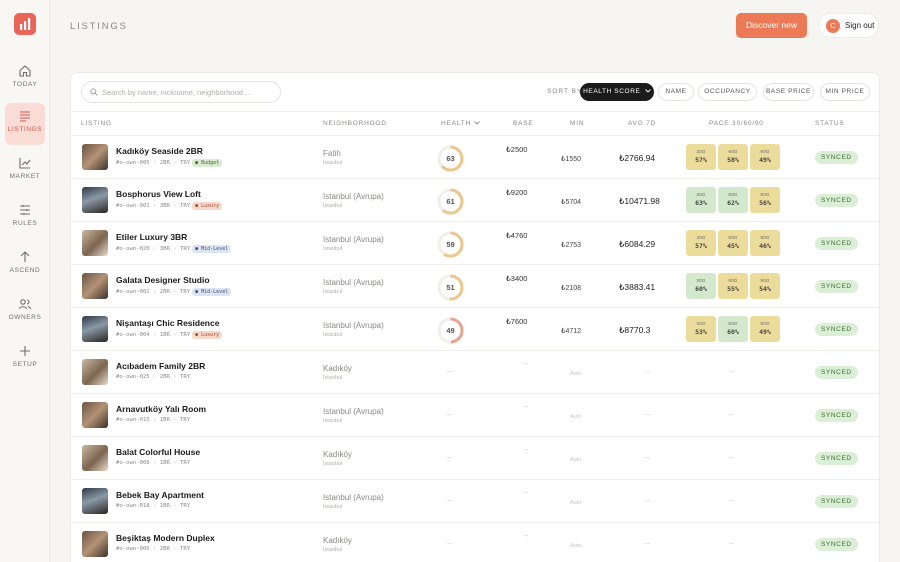 The image size is (900, 562). What do you see at coordinates (571, 202) in the screenshot?
I see `min-price: ₺5704` at bounding box center [571, 202].